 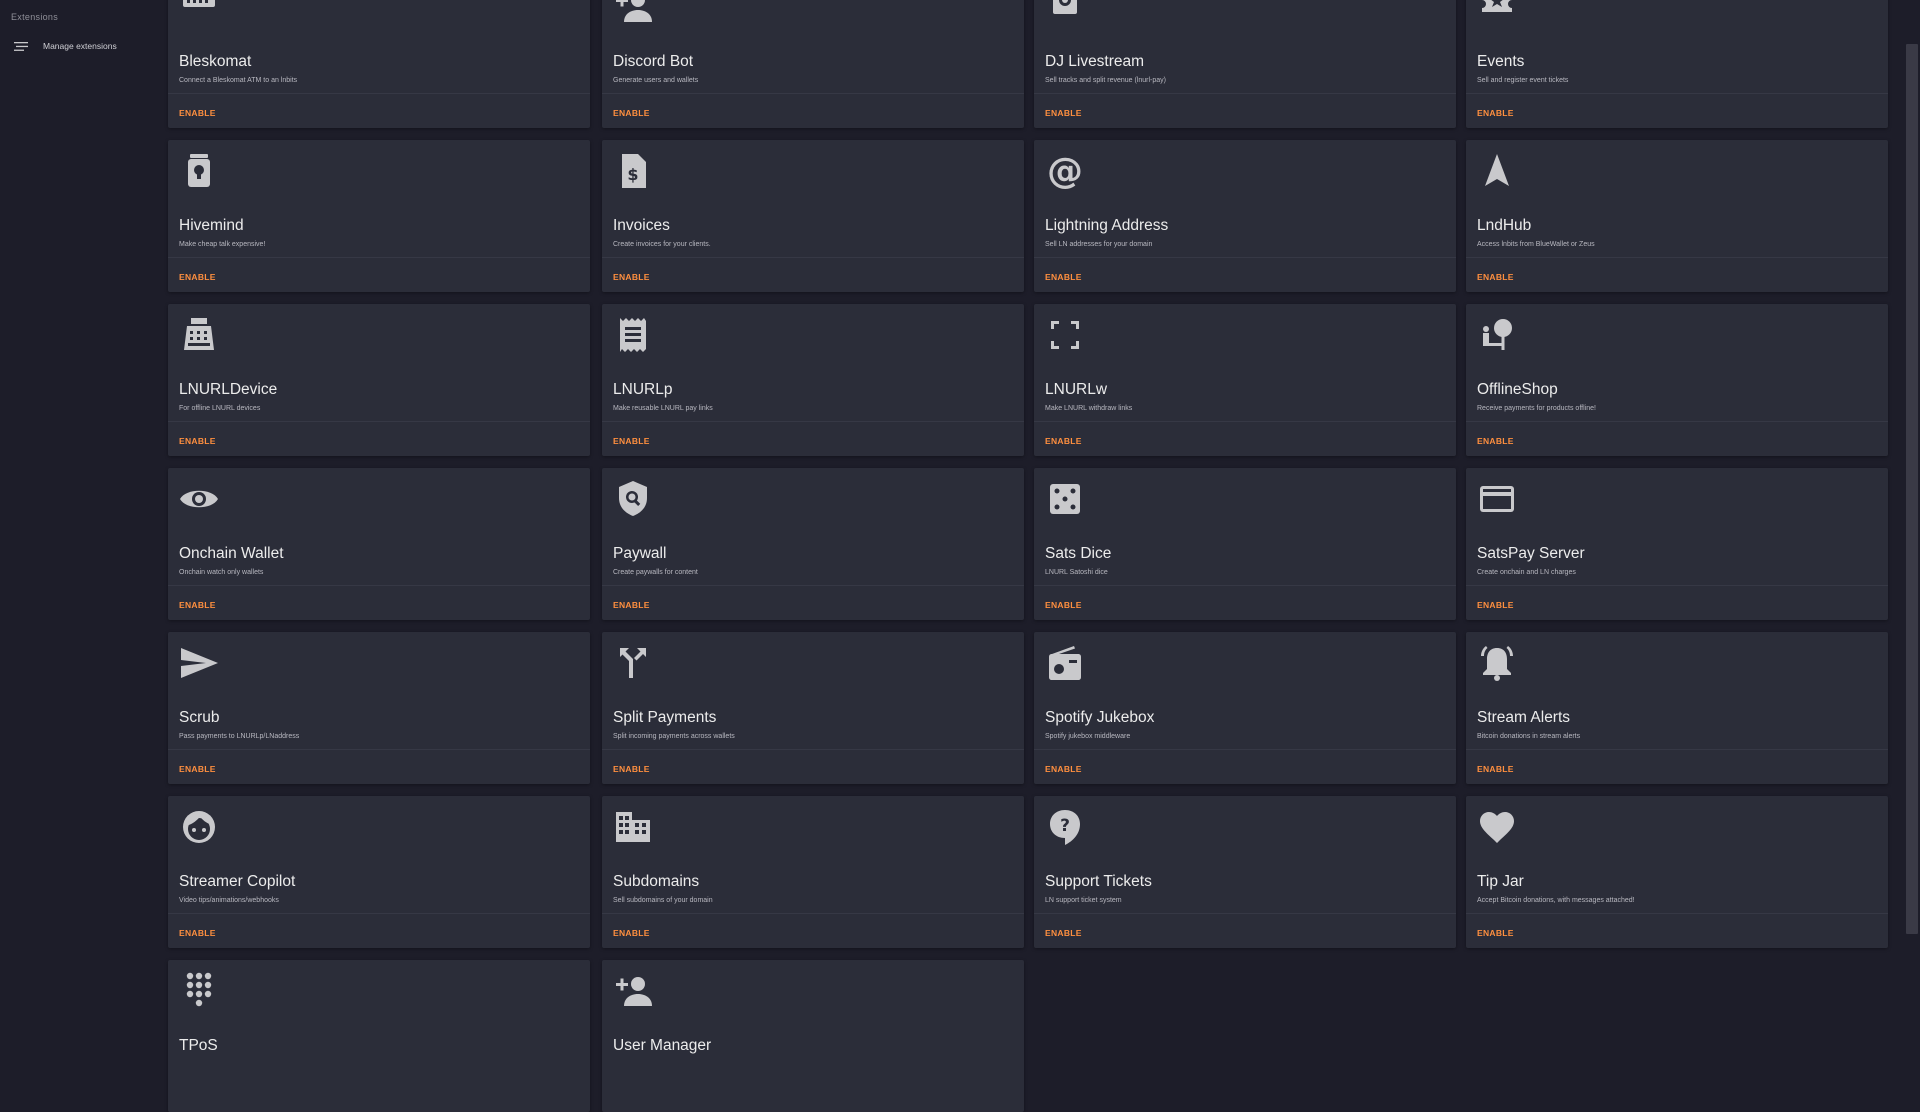 What do you see at coordinates (1517, 389) in the screenshot?
I see `extension-title: OfflineShop` at bounding box center [1517, 389].